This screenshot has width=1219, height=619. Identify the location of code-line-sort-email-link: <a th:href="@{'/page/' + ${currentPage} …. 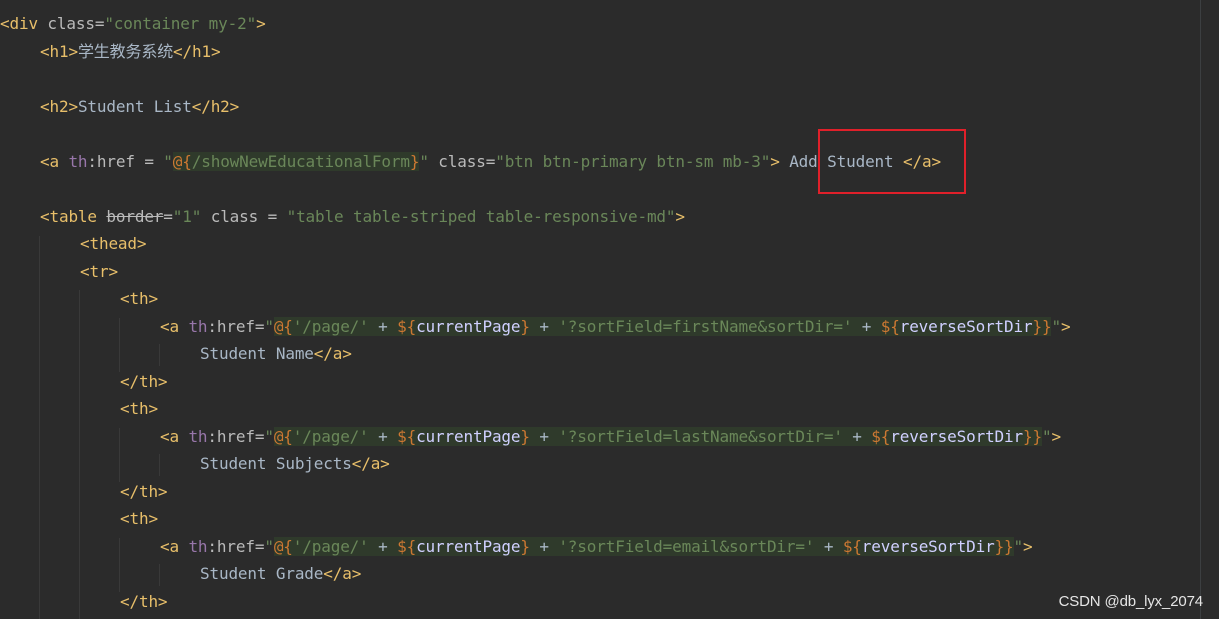
(596, 547).